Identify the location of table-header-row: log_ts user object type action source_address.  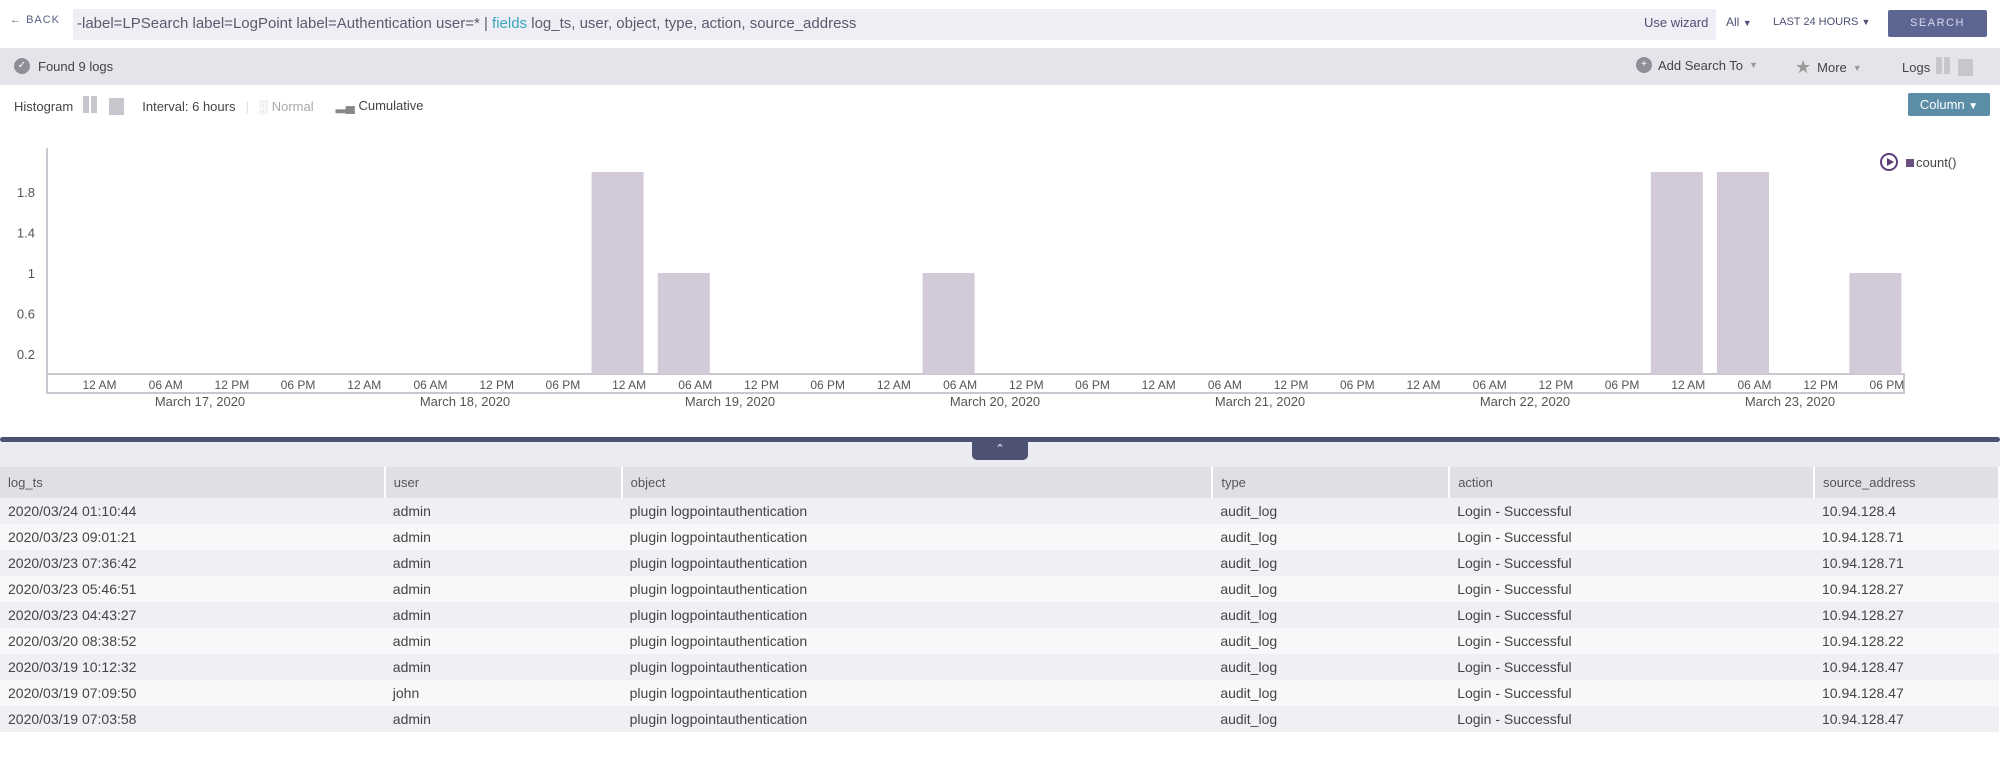
(1000, 482).